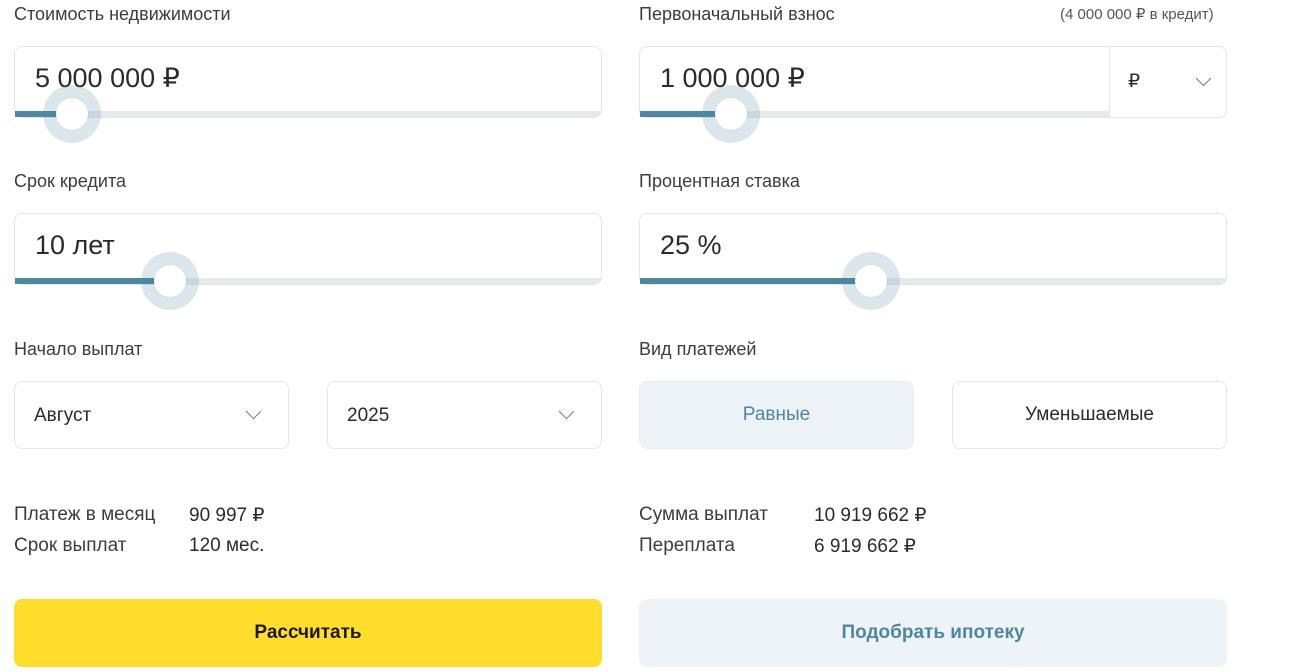 This screenshot has width=1313, height=672. What do you see at coordinates (308, 281) in the screenshot?
I see `loan-term-slider-track` at bounding box center [308, 281].